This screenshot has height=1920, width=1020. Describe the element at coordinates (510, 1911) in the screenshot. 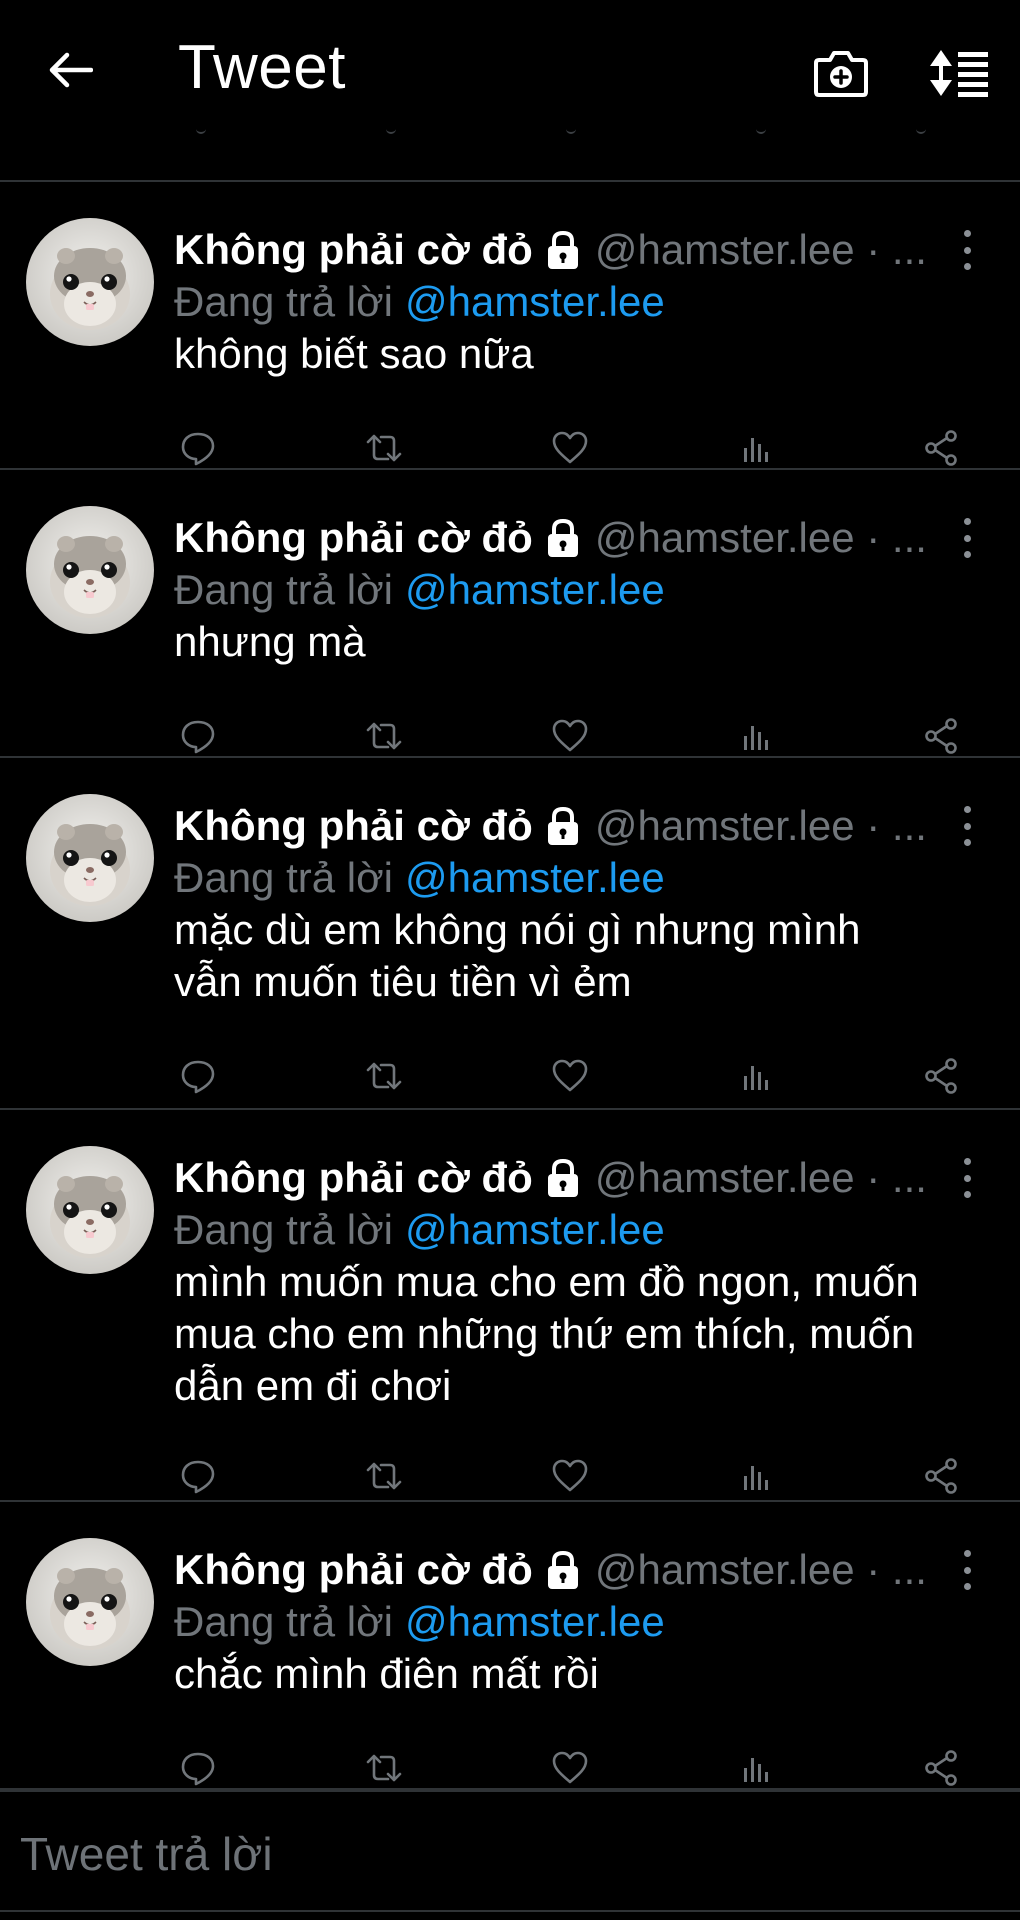

I see `divider` at that location.